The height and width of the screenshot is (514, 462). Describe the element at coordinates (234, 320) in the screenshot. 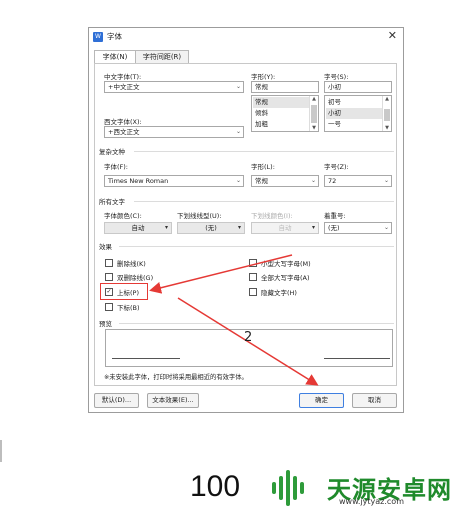

I see `annotation-arrows` at that location.